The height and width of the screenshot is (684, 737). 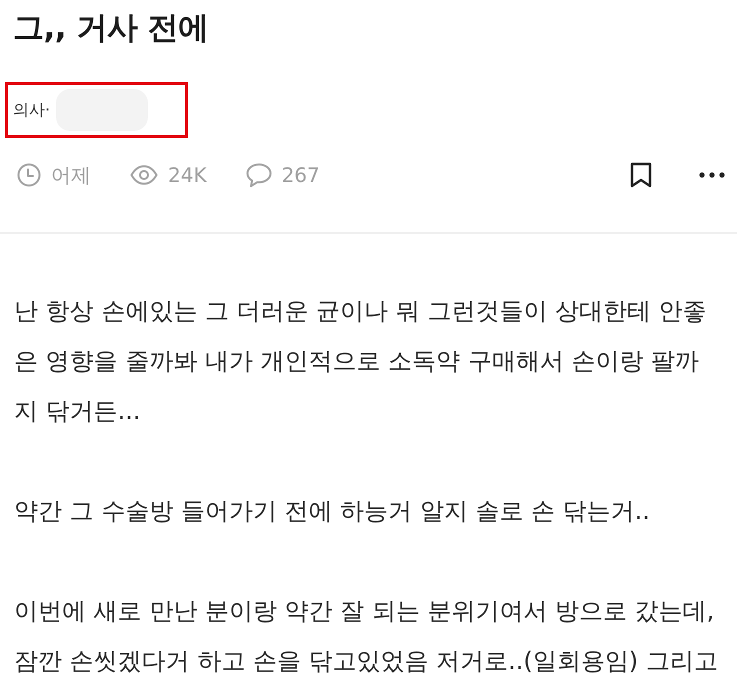 I want to click on bookmark-icon, so click(x=641, y=175).